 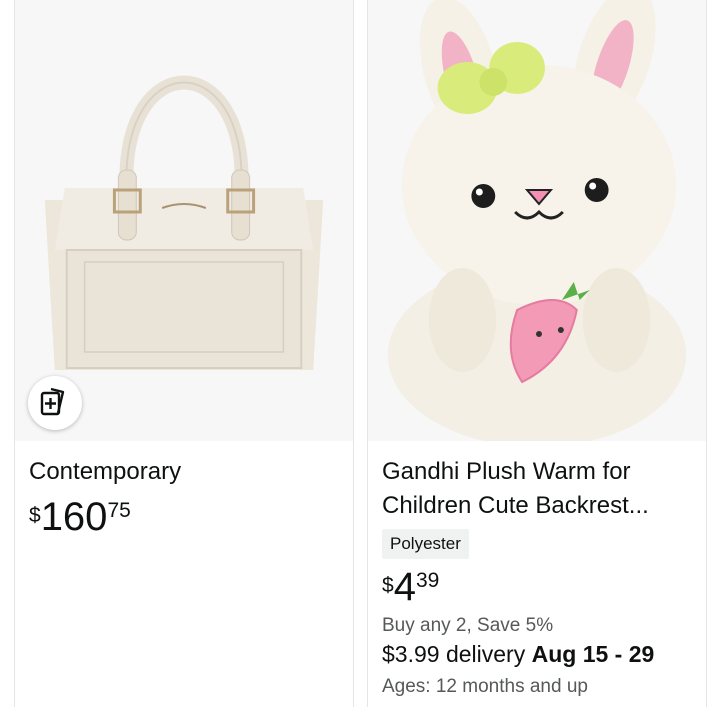 I want to click on price-whole: 4, so click(x=404, y=587).